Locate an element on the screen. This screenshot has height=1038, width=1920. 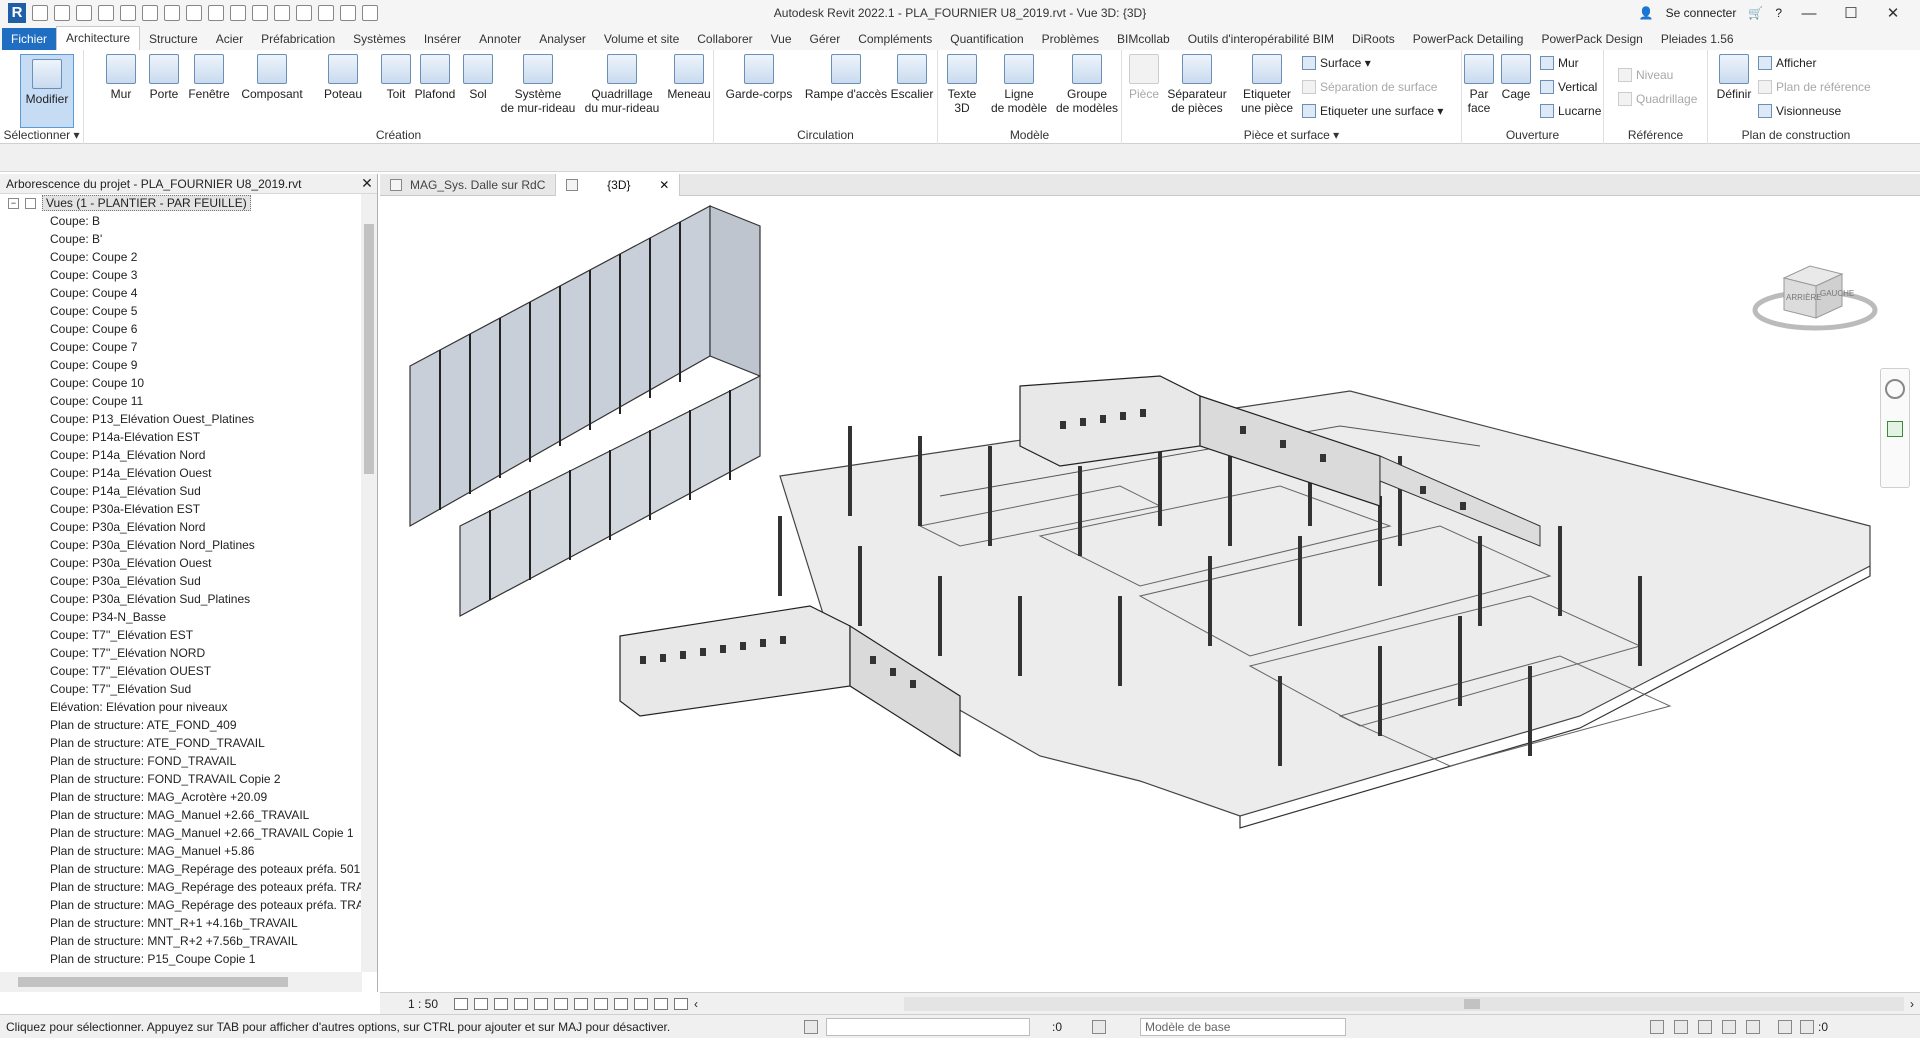
viewcube-left-face: GAUCHE is located at coordinates (1837, 293).